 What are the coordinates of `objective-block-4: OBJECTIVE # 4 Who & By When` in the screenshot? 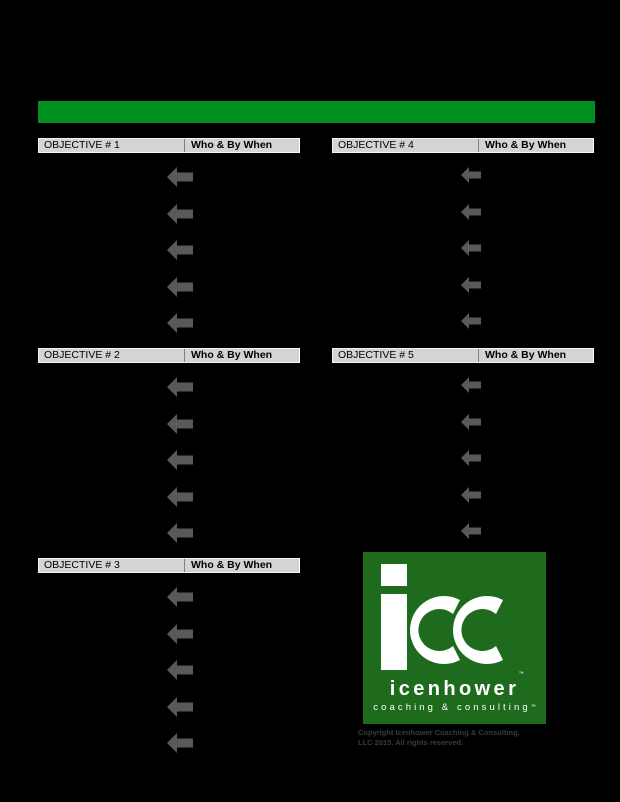 It's located at (463, 237).